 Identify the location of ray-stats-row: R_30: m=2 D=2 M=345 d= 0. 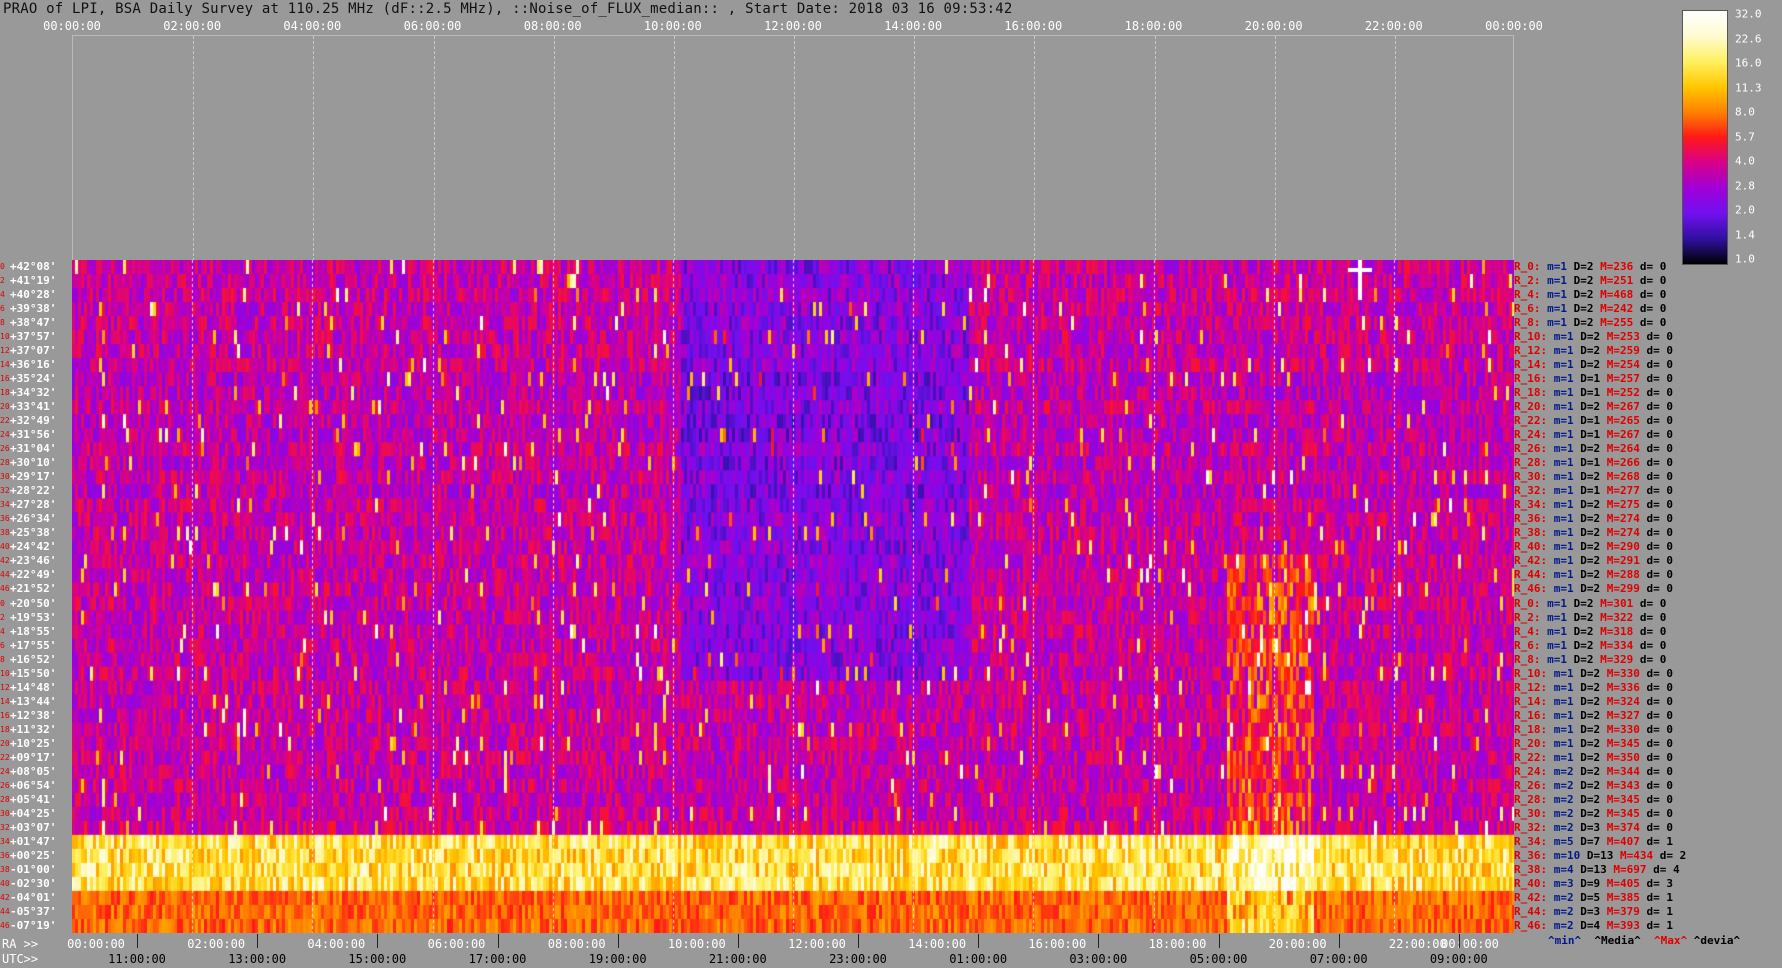
(1593, 813).